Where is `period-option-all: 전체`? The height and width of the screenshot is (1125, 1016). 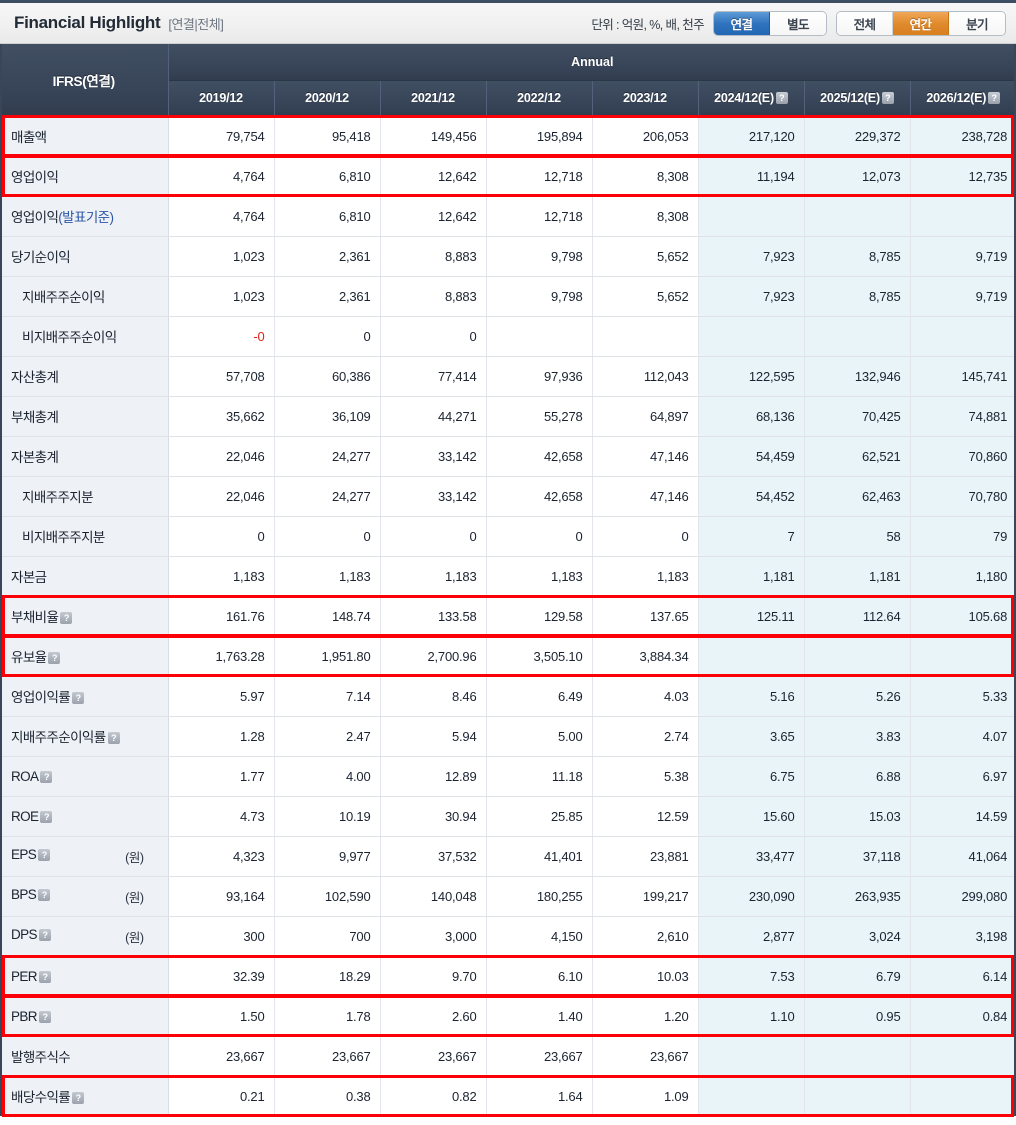 period-option-all: 전체 is located at coordinates (865, 23).